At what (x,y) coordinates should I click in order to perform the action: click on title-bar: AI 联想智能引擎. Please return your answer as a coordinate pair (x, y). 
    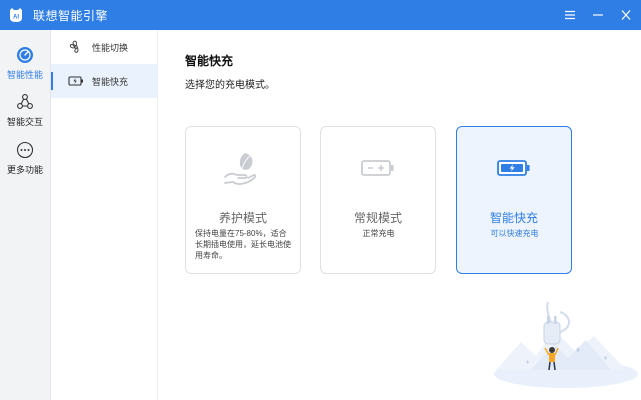
    Looking at the image, I should click on (320, 15).